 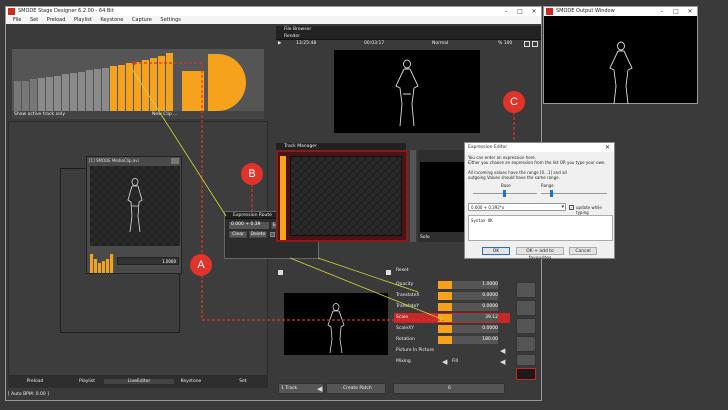 What do you see at coordinates (452, 307) in the screenshot?
I see `property-row: TranslateY 0.0000` at bounding box center [452, 307].